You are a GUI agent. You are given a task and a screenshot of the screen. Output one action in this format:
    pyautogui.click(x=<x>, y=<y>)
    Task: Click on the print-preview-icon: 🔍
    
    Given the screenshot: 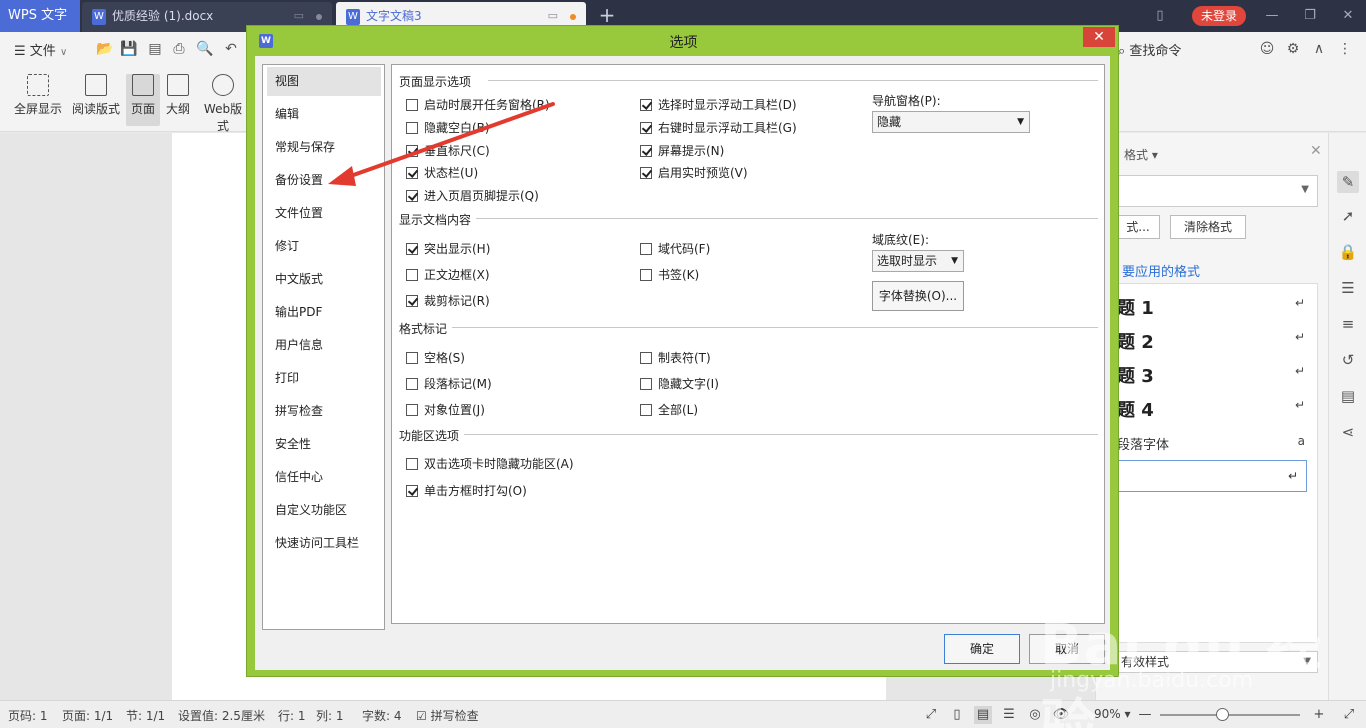 What is the action you would take?
    pyautogui.click(x=205, y=49)
    